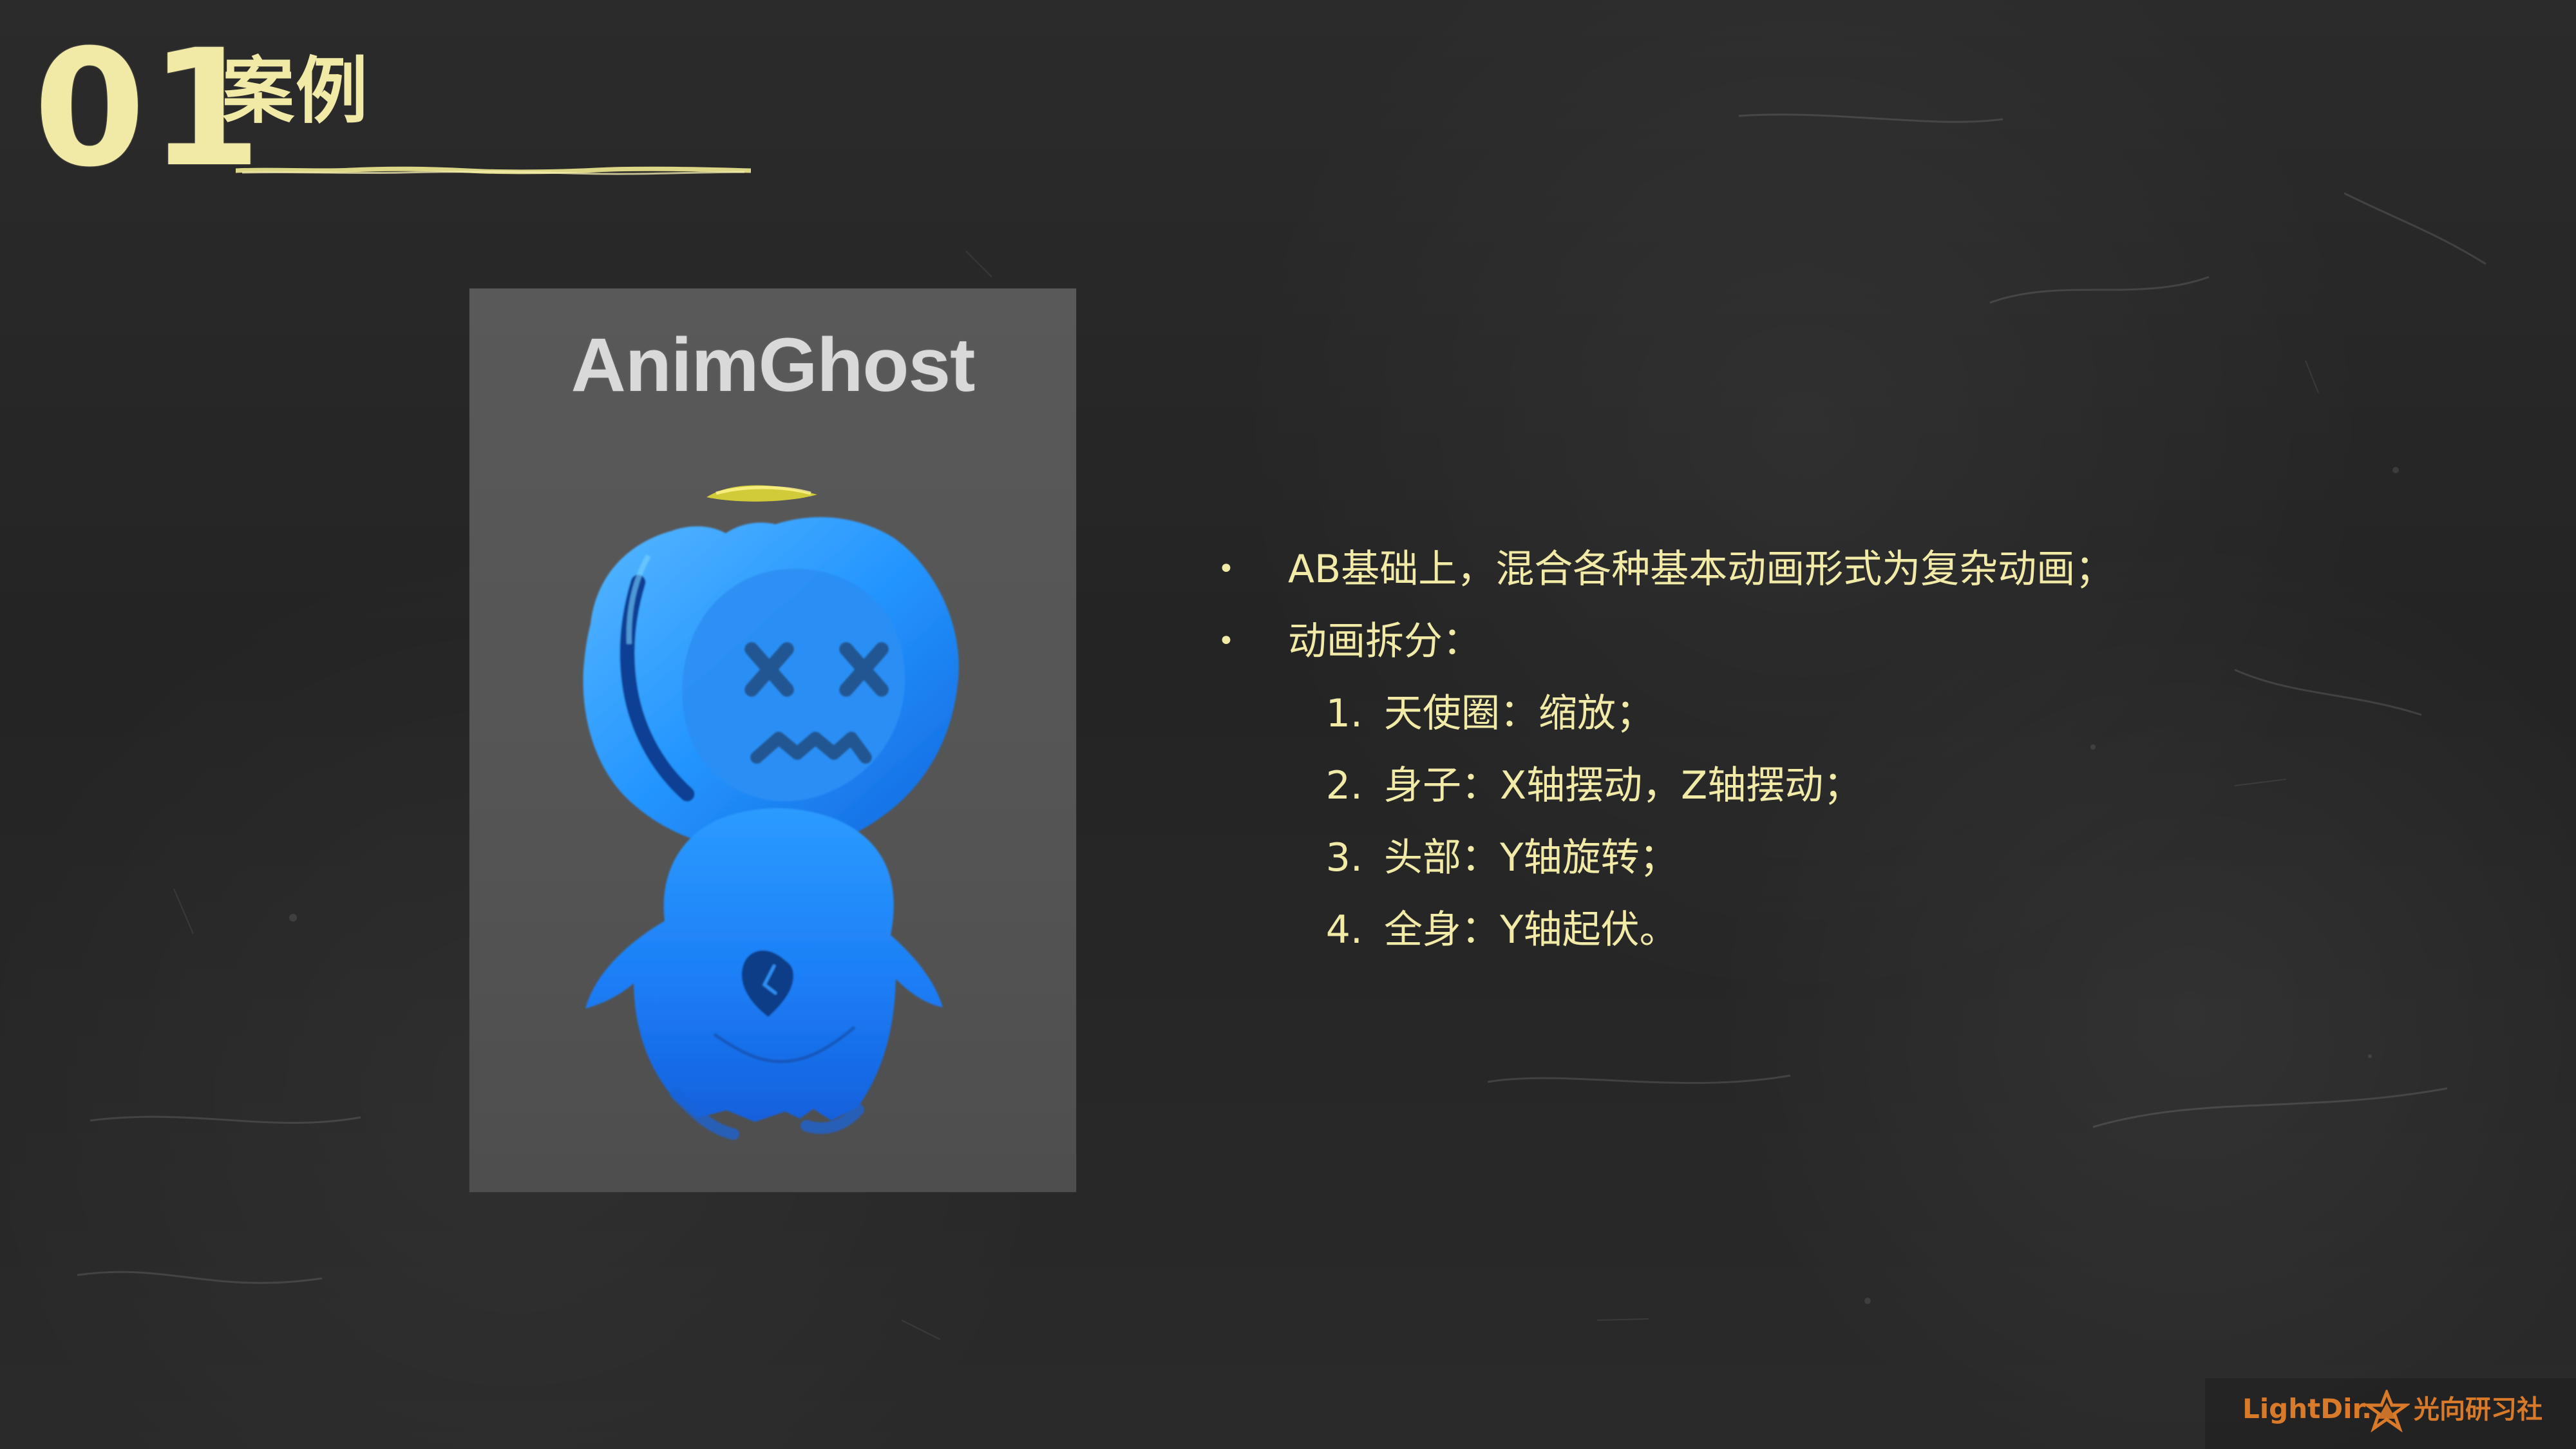 The width and height of the screenshot is (2576, 1449). Describe the element at coordinates (1384, 641) in the screenshot. I see `bullet-text: 动画拆分：` at that location.